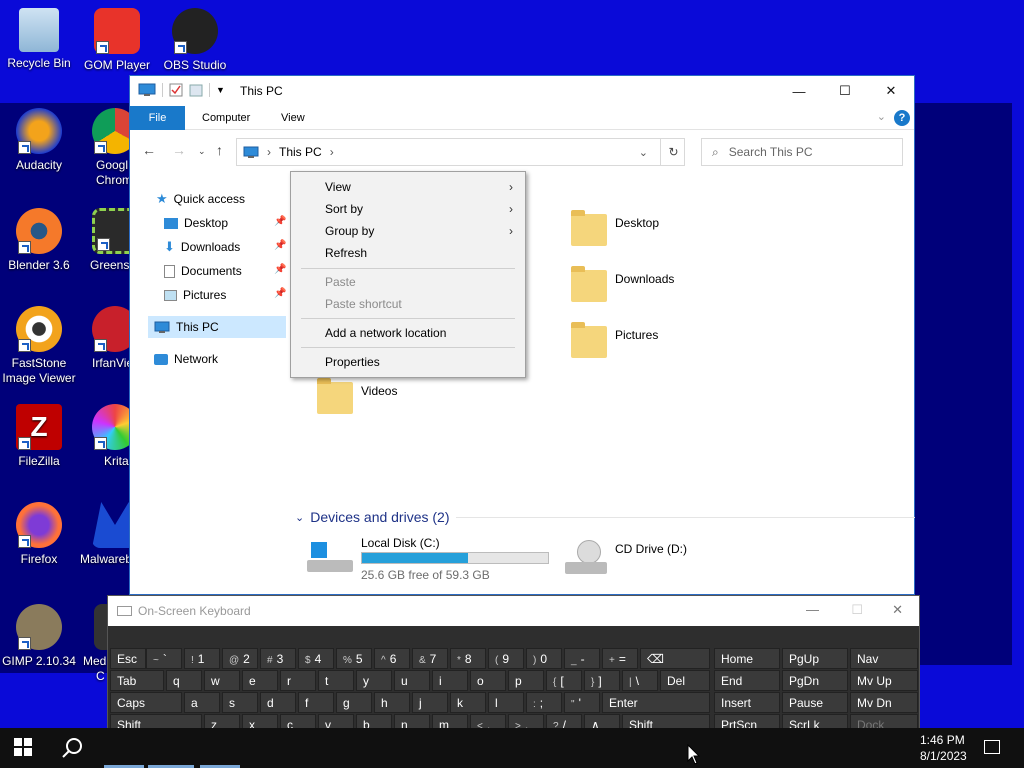  What do you see at coordinates (675, 658) in the screenshot?
I see `key-: ⌫` at bounding box center [675, 658].